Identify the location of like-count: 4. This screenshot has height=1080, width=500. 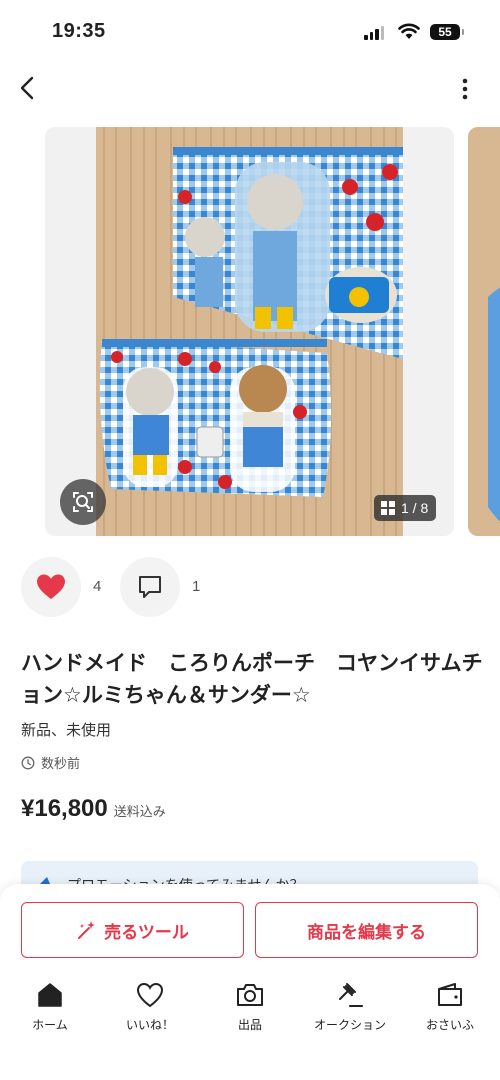
(97, 586).